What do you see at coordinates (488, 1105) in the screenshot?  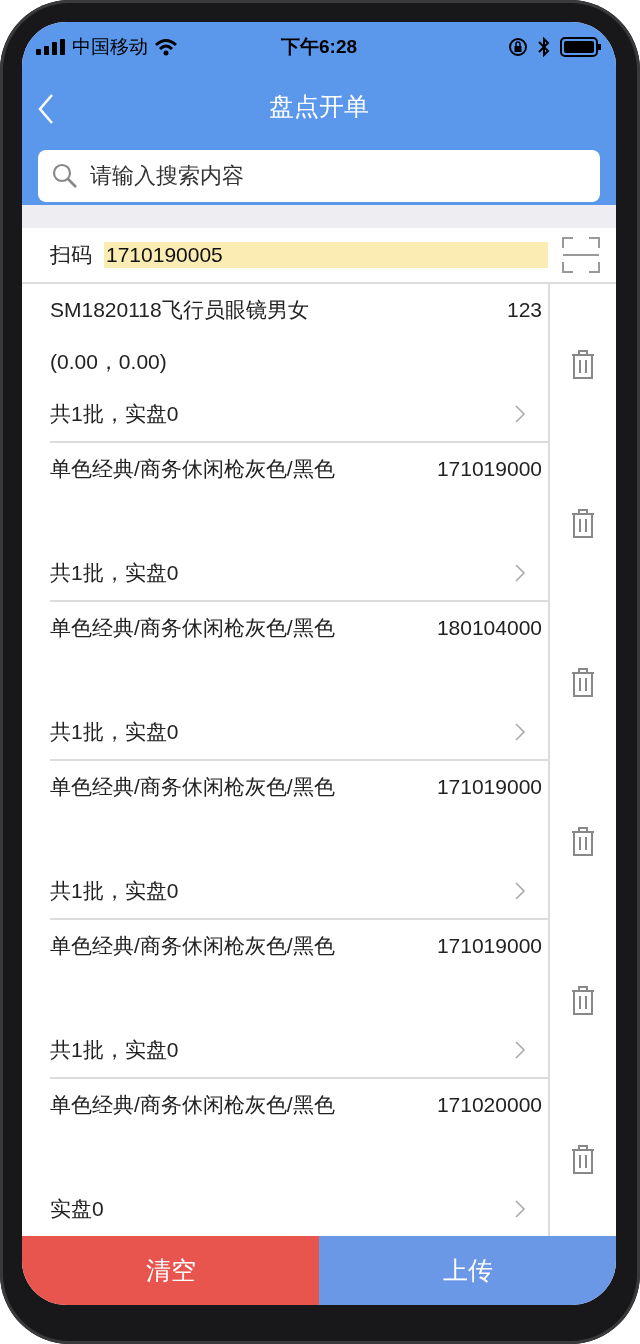 I see `product-code: 171020000` at bounding box center [488, 1105].